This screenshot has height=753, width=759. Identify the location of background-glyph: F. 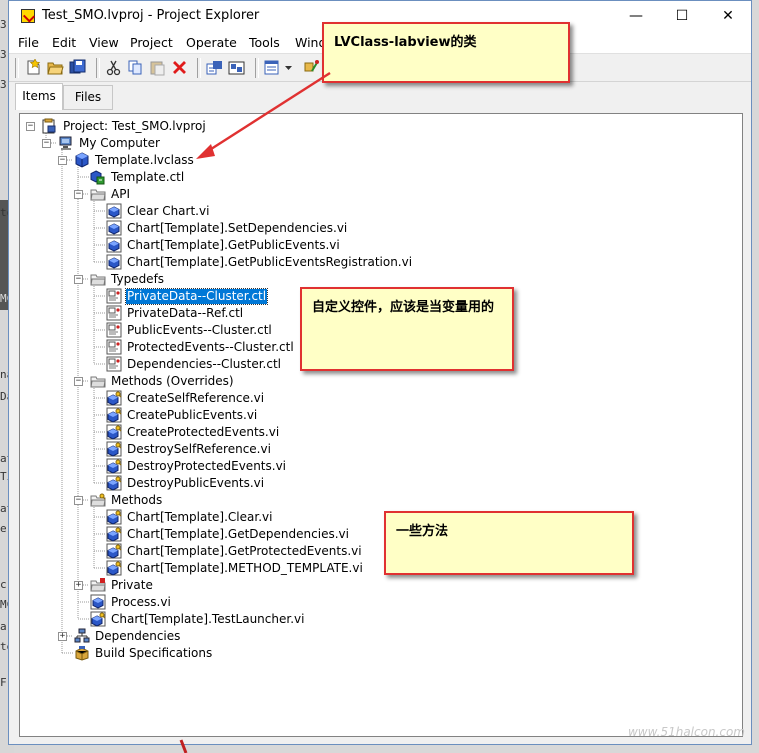
(3, 682).